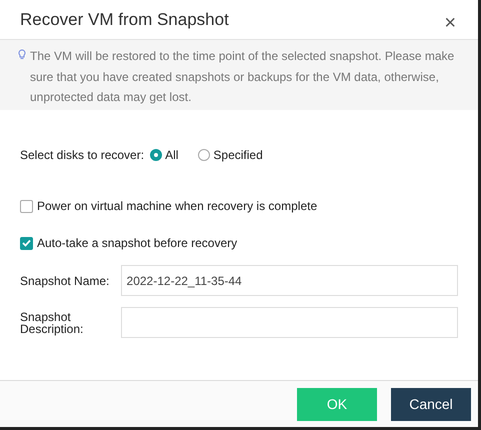  I want to click on dialog-title: Recover VM from Snapshot, so click(124, 20).